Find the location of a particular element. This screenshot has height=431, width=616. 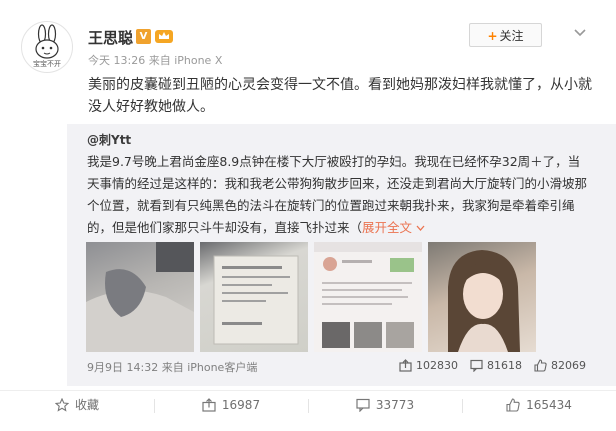

expand-full-text-link: 展开全文 is located at coordinates (393, 227).